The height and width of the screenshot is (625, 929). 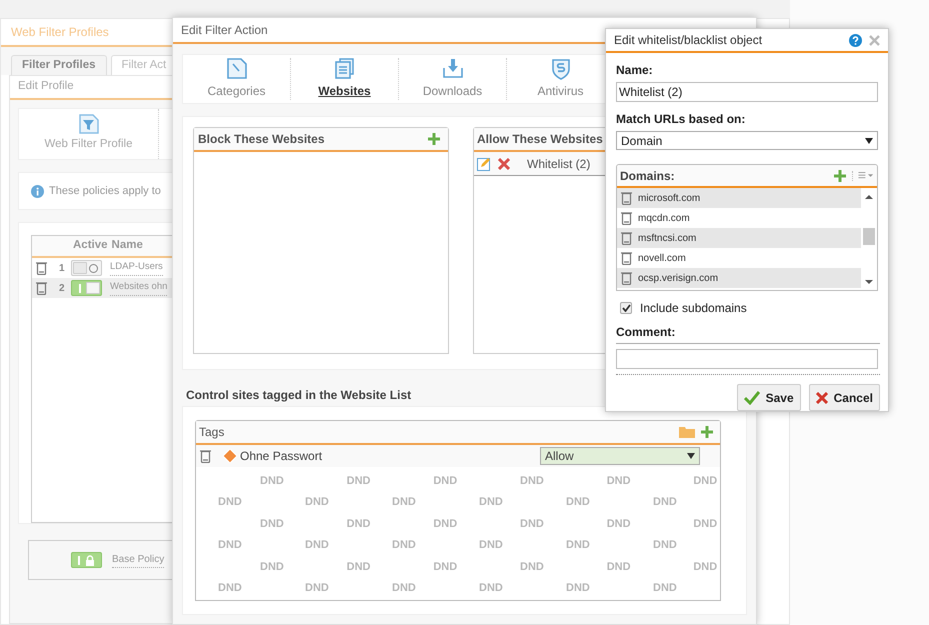 I want to click on check-icon, so click(x=626, y=308).